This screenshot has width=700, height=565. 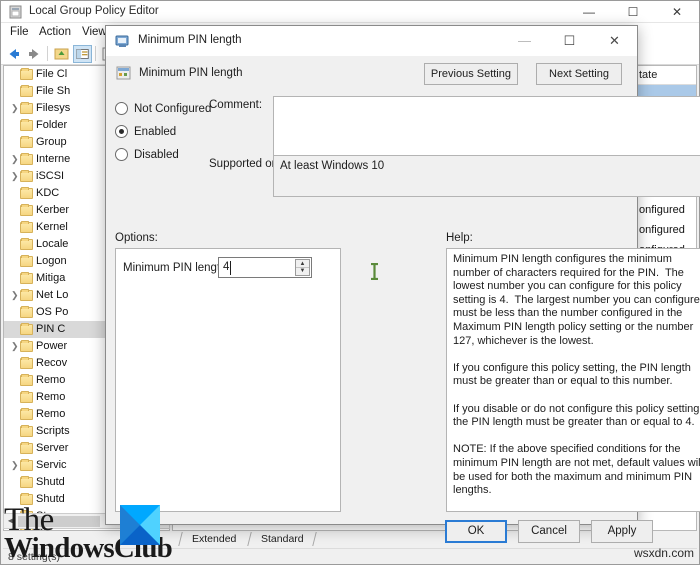 I want to click on radio-not-configured: Not Configured, so click(x=163, y=109).